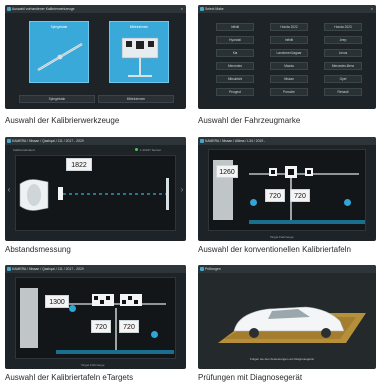  I want to click on brand-label: Mercedes-Benz, so click(343, 66).